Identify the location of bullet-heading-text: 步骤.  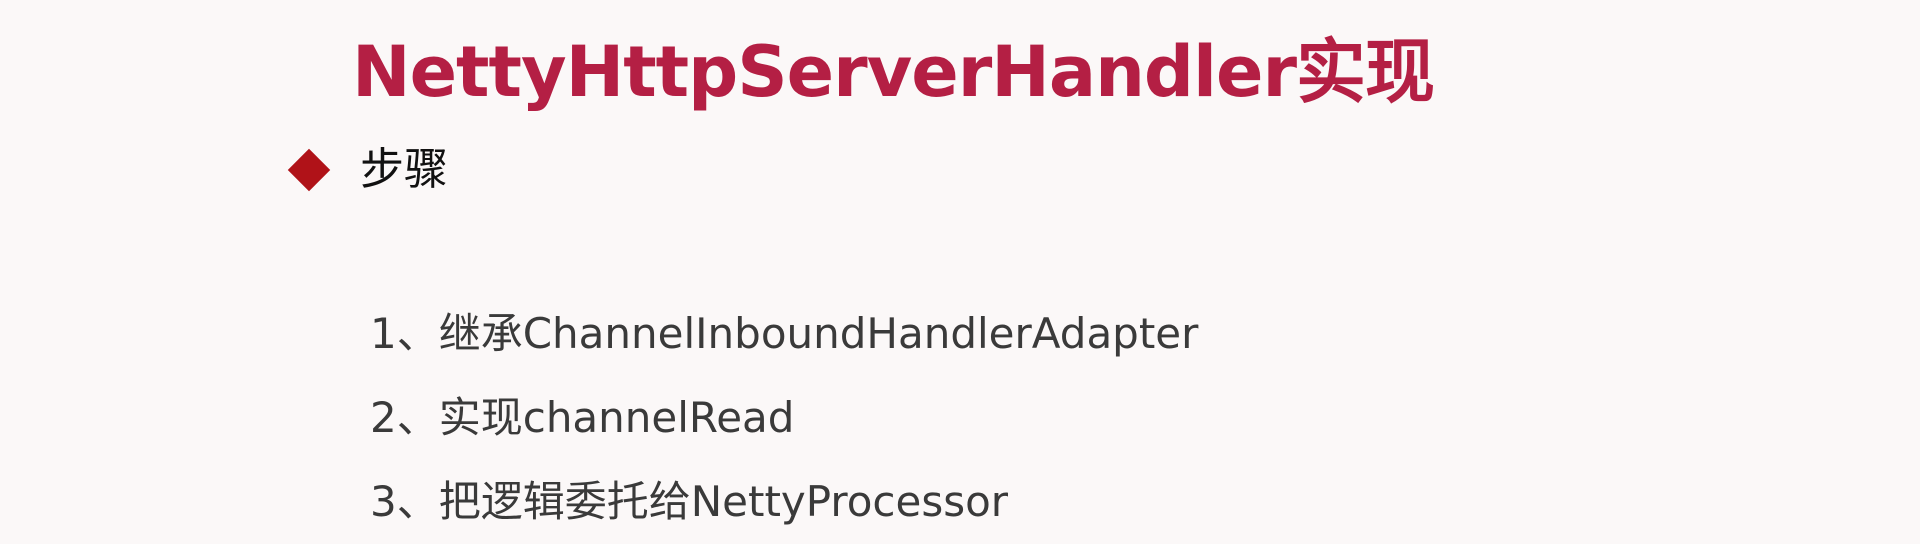
(404, 169).